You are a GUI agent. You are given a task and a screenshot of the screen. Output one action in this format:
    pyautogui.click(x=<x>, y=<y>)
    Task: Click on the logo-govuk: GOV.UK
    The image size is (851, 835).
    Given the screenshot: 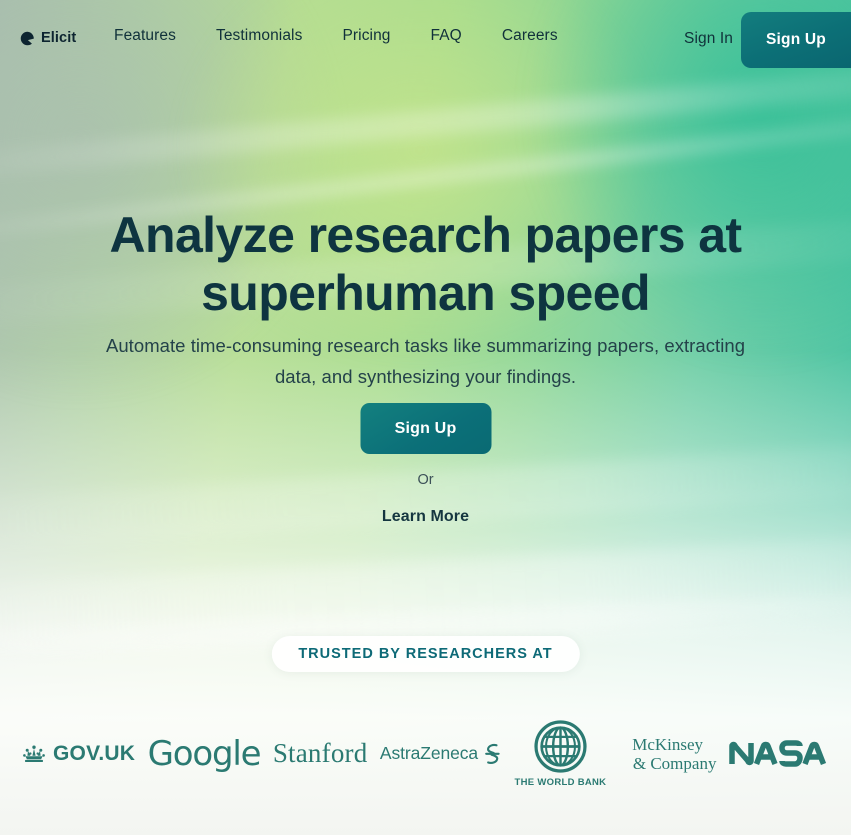 What is the action you would take?
    pyautogui.click(x=78, y=754)
    